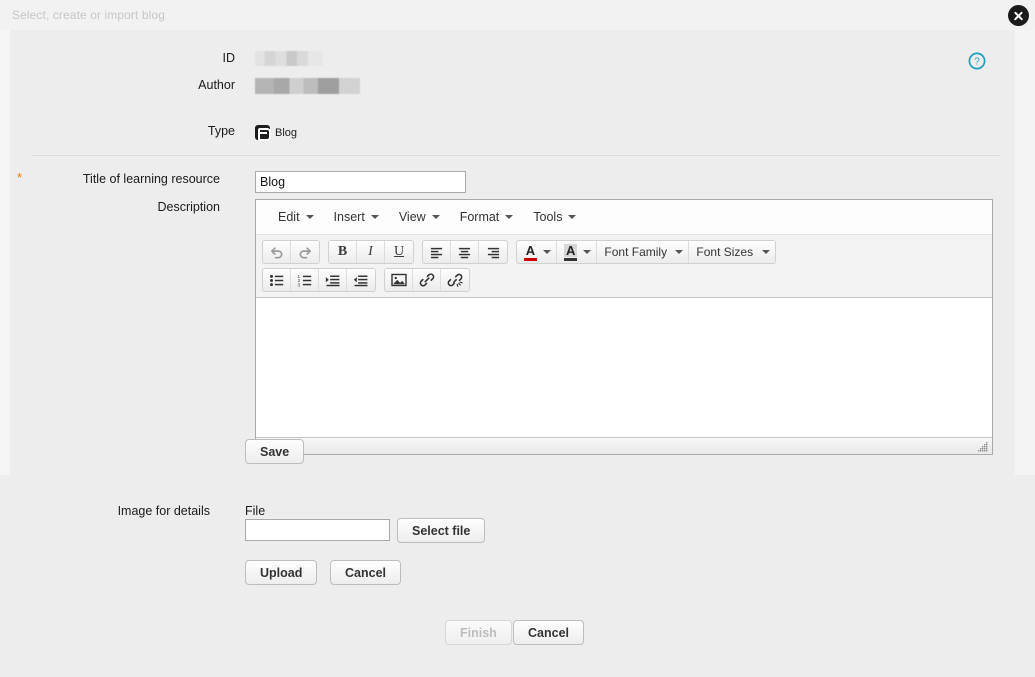 The width and height of the screenshot is (1035, 677). What do you see at coordinates (455, 280) in the screenshot?
I see `unlink-icon` at bounding box center [455, 280].